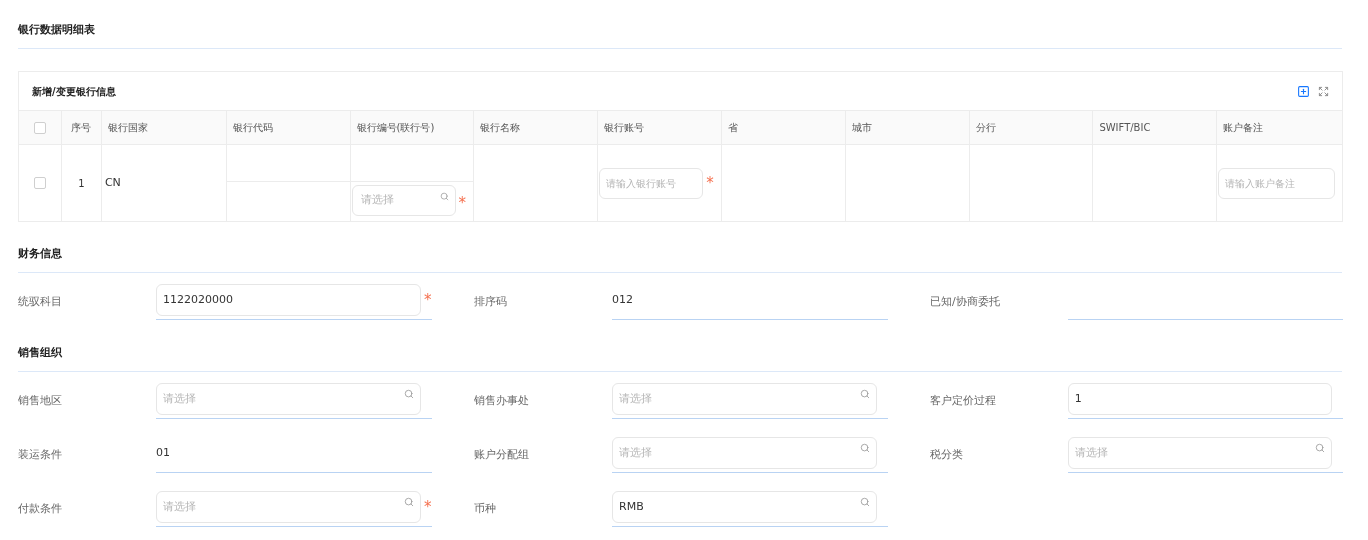 The image size is (1368, 540). Describe the element at coordinates (198, 299) in the screenshot. I see `field-value: 1122020000` at that location.